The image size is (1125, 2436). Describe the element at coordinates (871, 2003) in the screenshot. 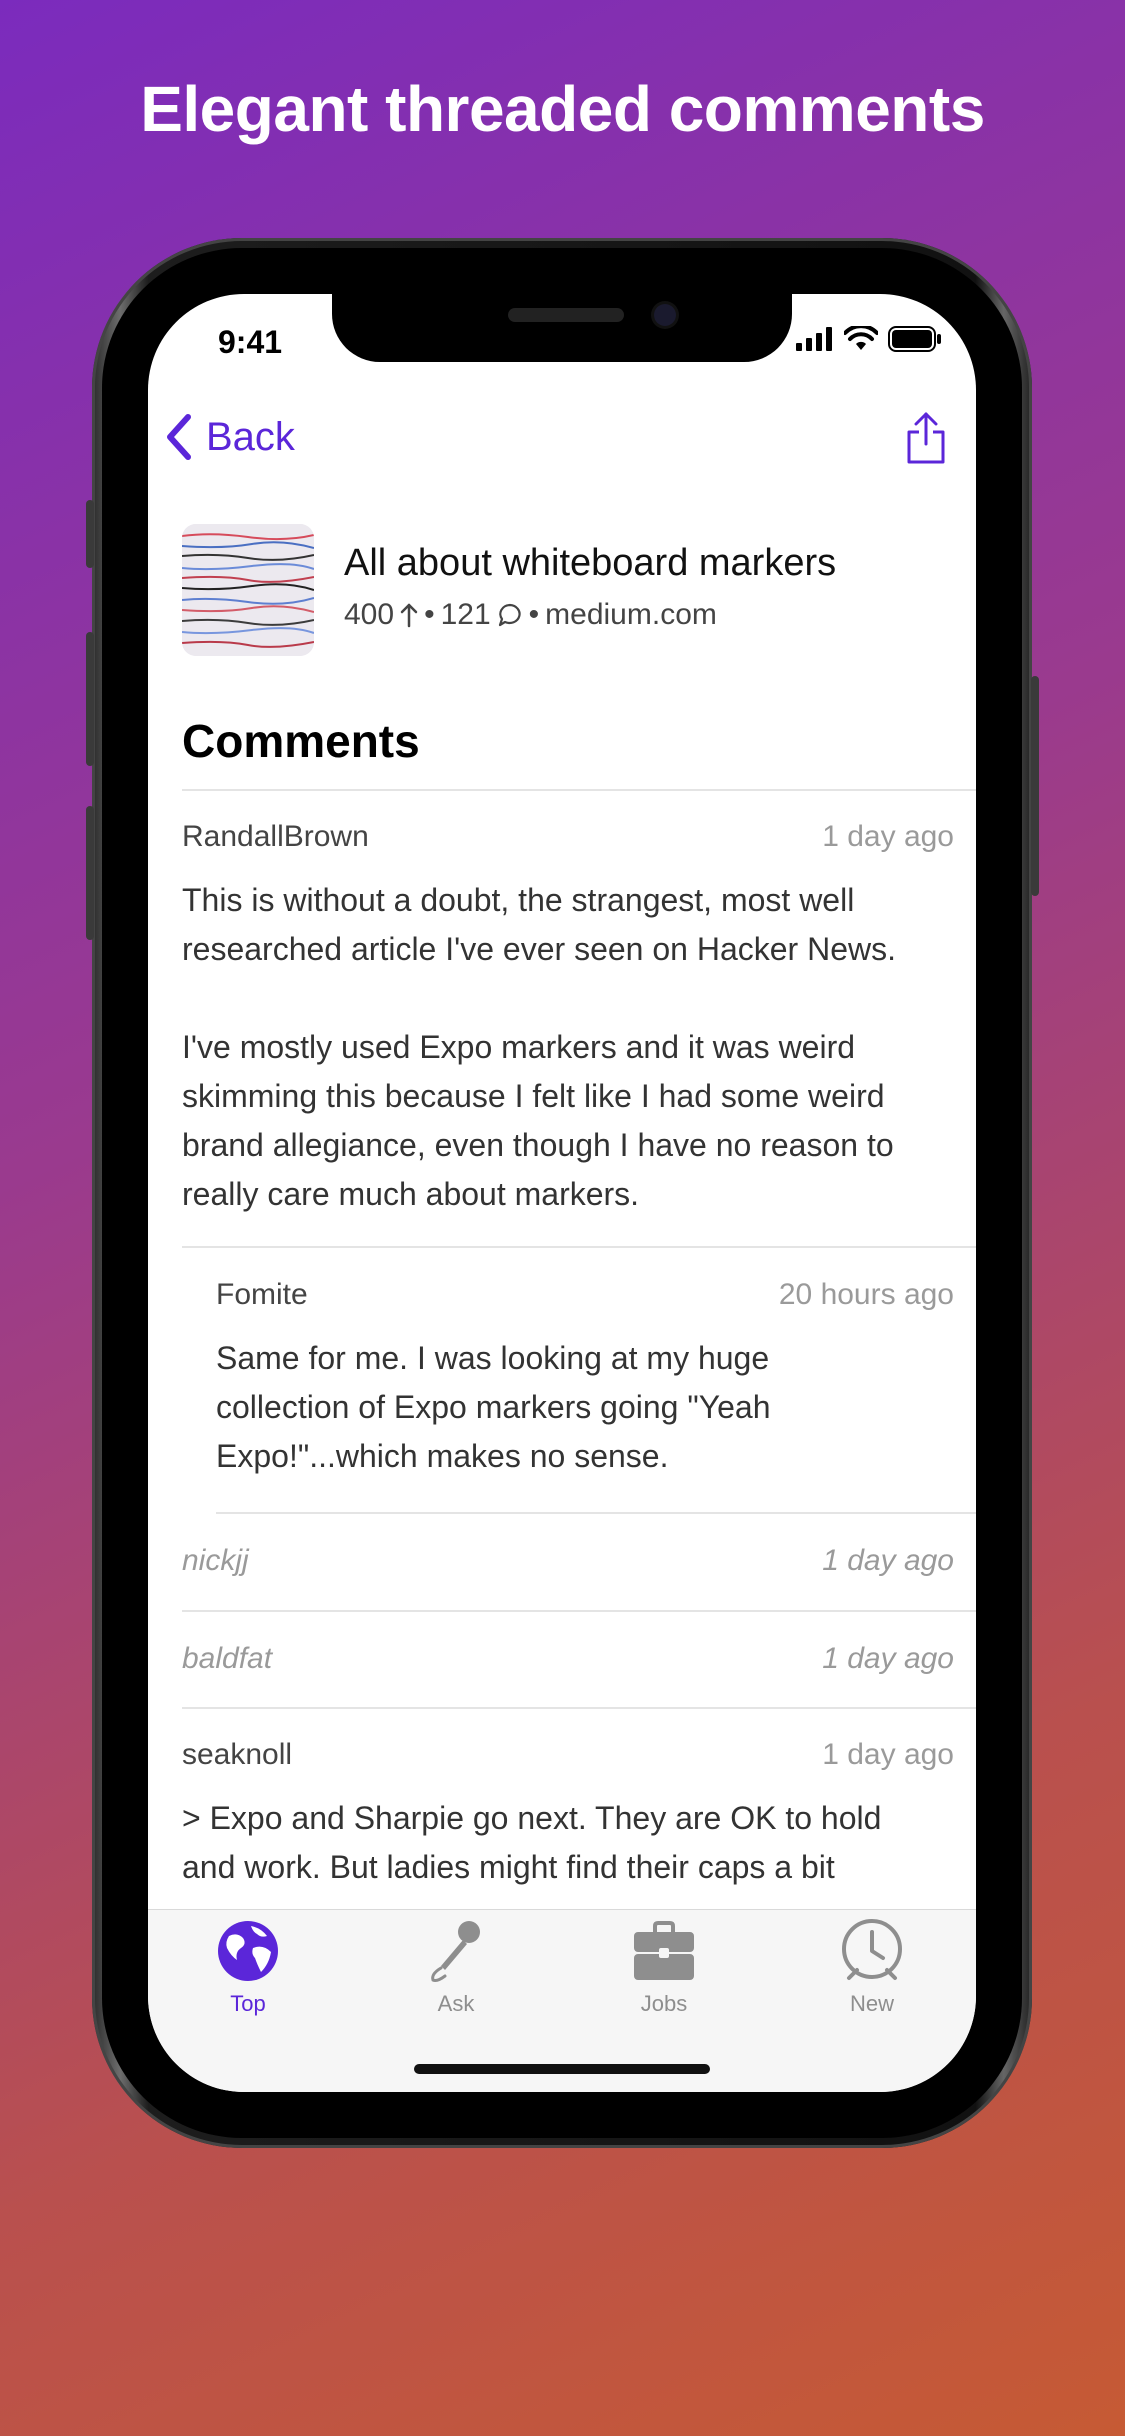

I see `tab-label: New` at that location.